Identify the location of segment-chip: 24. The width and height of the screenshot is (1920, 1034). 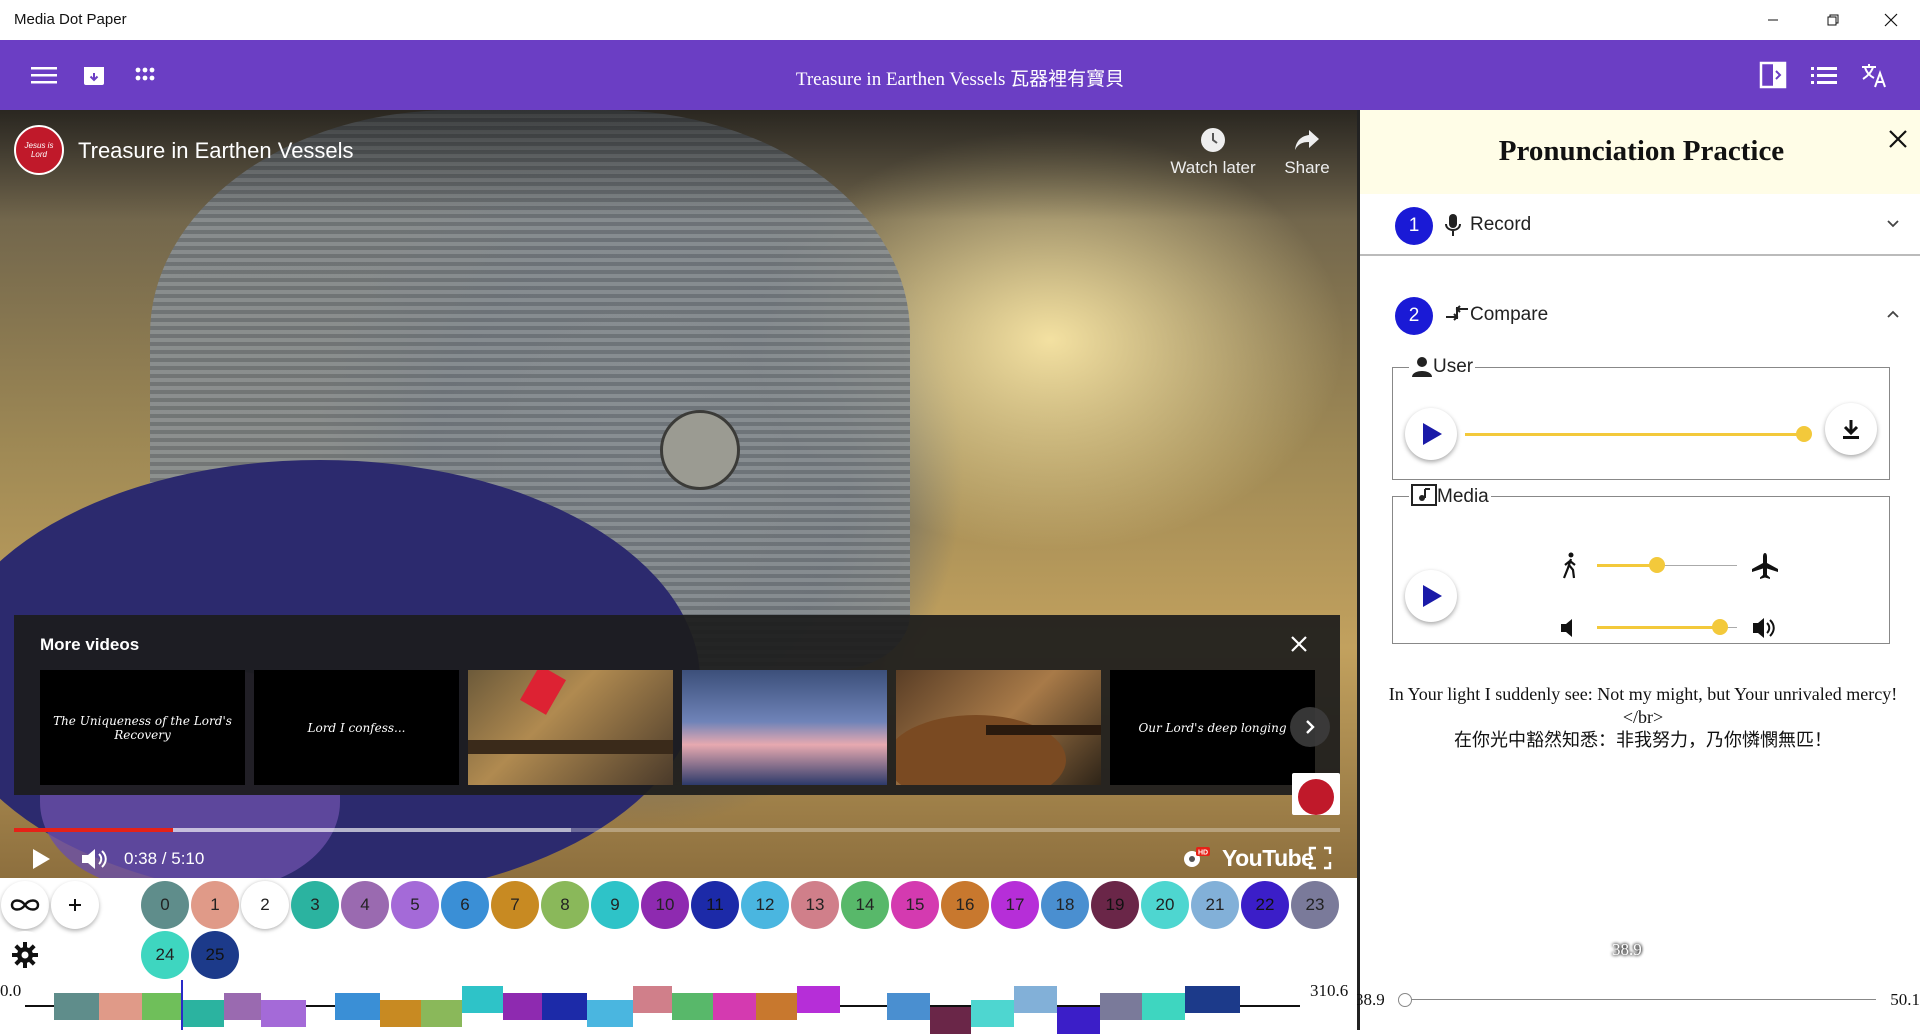
(165, 955).